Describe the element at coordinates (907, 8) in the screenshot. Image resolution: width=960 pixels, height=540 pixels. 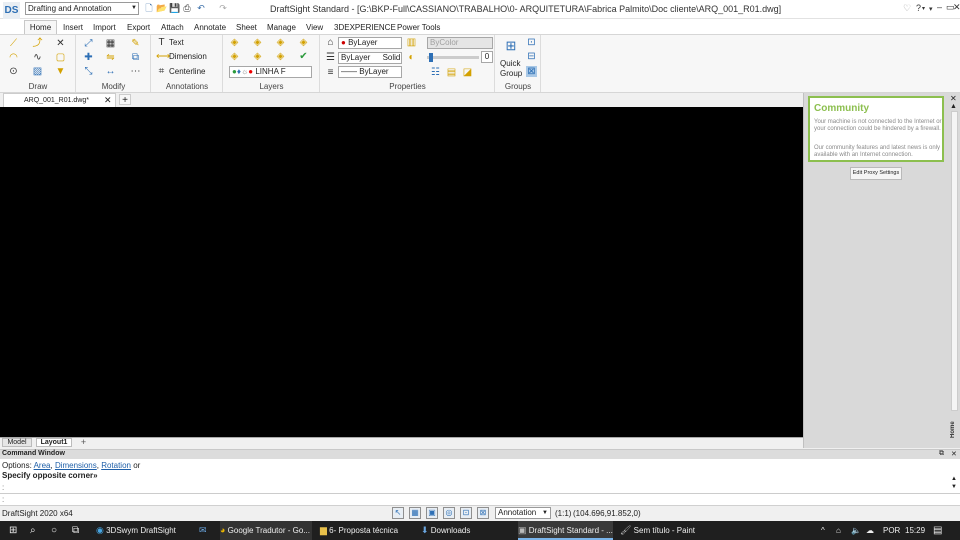
I see `help-icon: ♡` at that location.